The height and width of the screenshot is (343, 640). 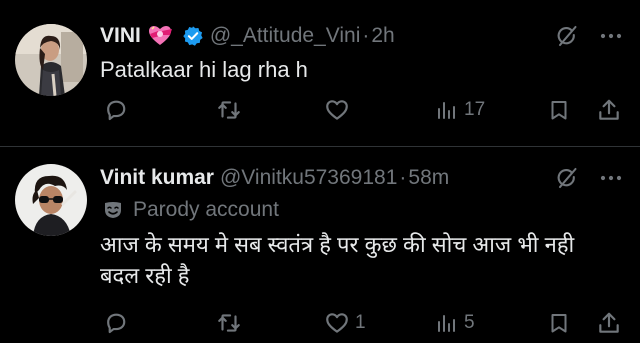 I want to click on views-button: 5, so click(x=455, y=323).